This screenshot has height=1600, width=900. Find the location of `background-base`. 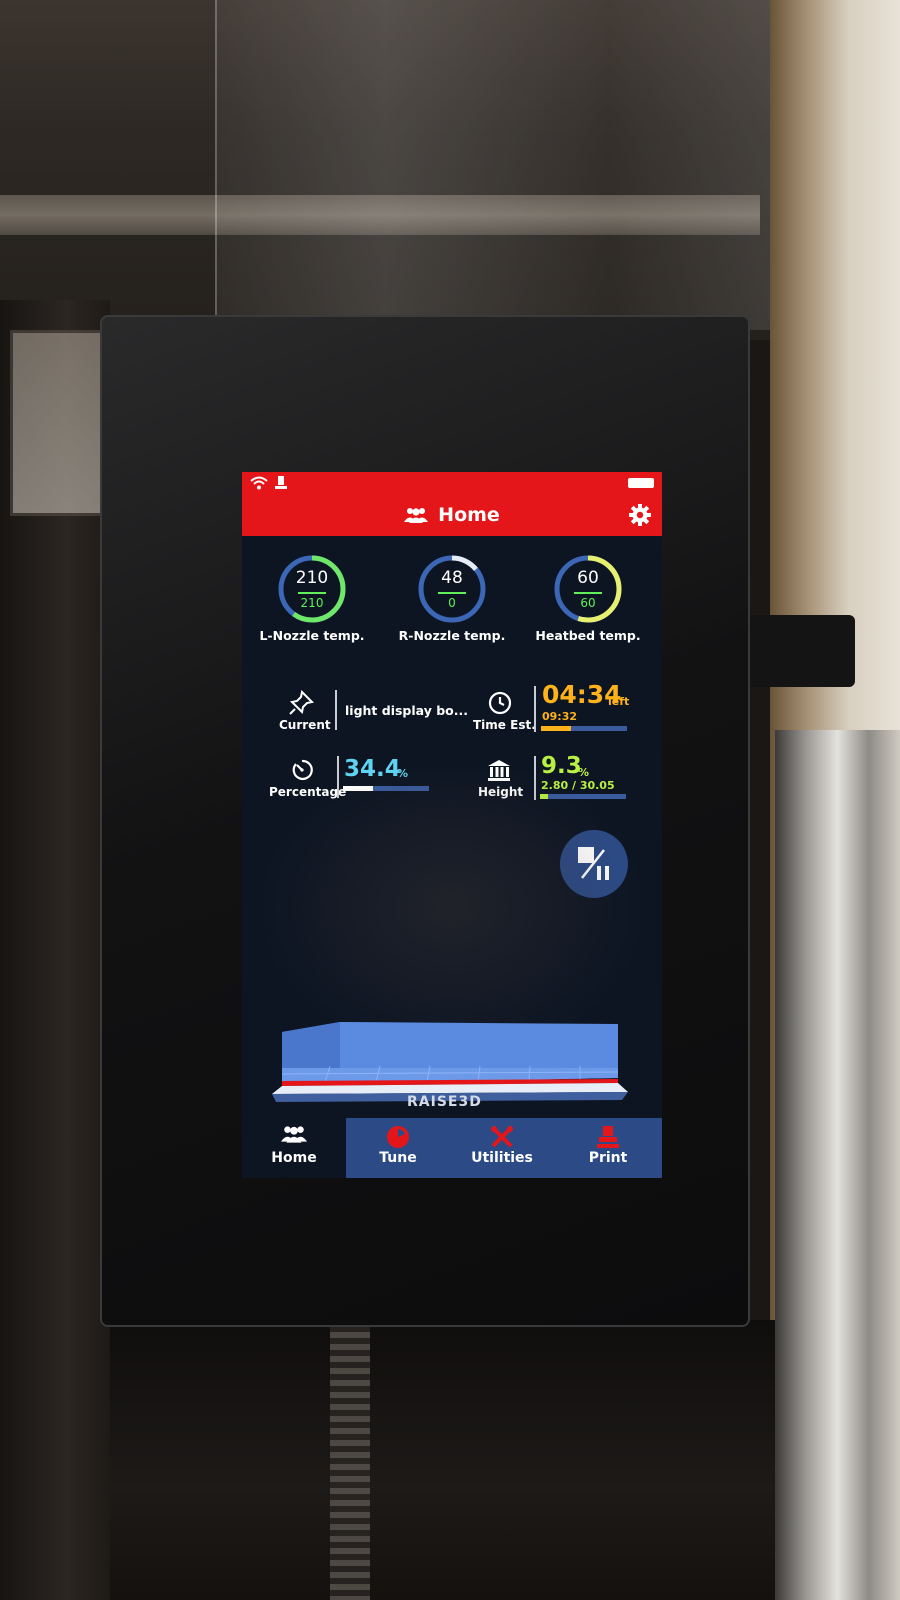

background-base is located at coordinates (442, 1460).